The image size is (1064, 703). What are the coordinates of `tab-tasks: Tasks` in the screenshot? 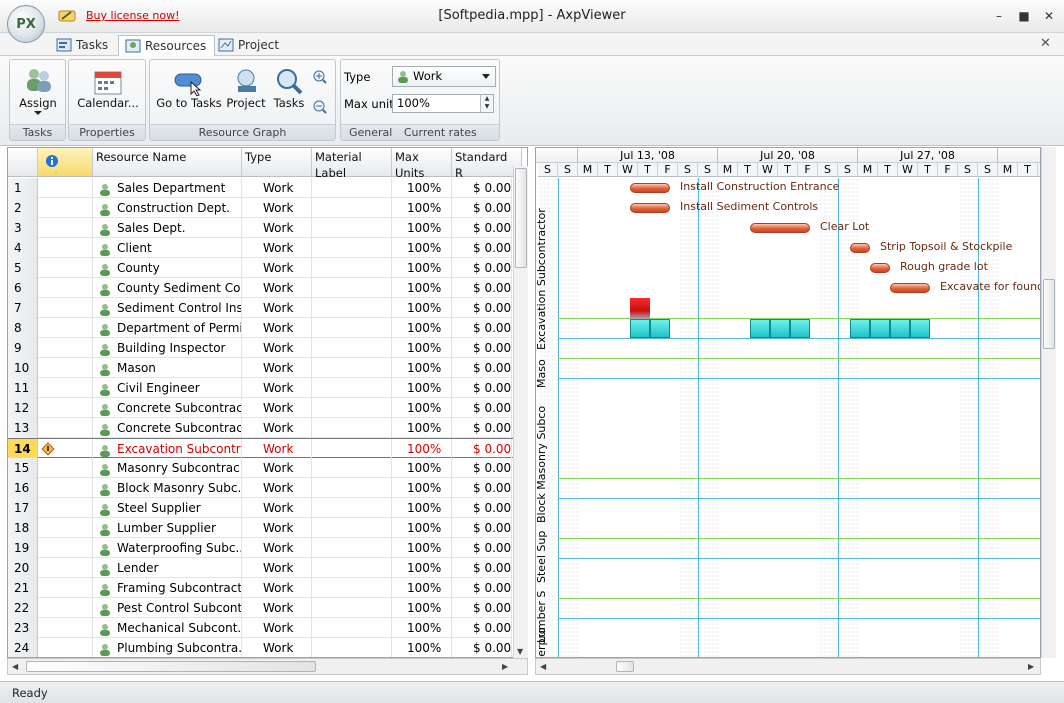 It's located at (83, 45).